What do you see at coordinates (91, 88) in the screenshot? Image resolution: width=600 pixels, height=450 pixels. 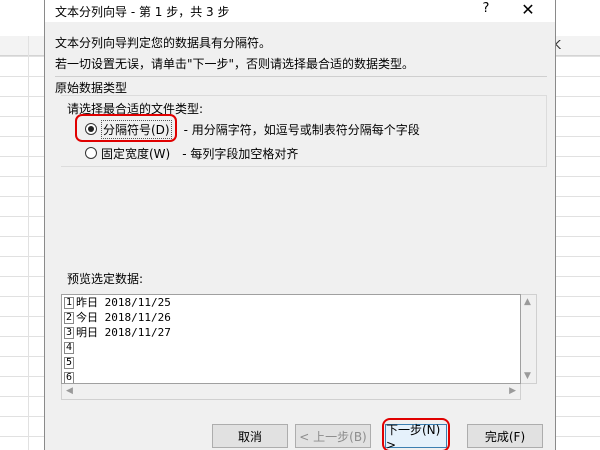 I see `group-title: 原始数据类型` at bounding box center [91, 88].